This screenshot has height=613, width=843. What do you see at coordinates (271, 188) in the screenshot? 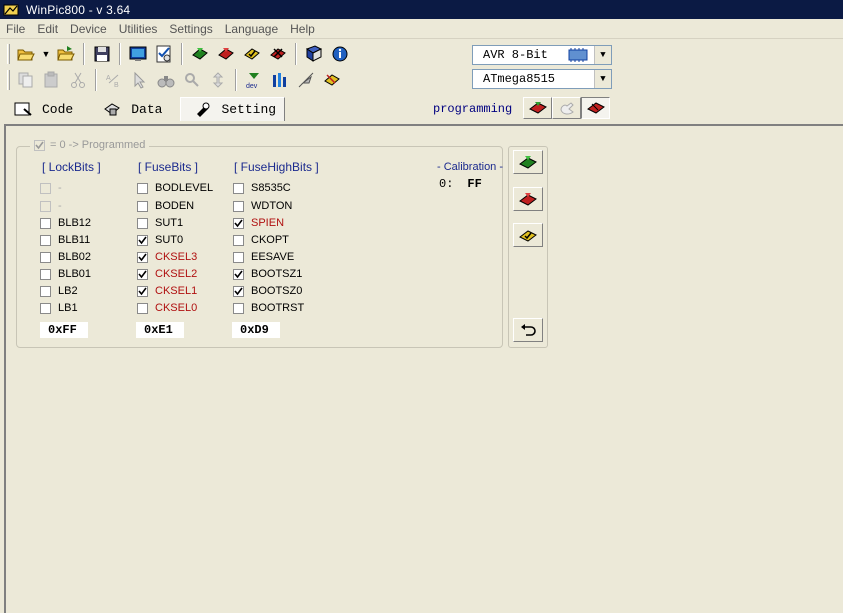
I see `fusehighbits-label: S8535C` at bounding box center [271, 188].